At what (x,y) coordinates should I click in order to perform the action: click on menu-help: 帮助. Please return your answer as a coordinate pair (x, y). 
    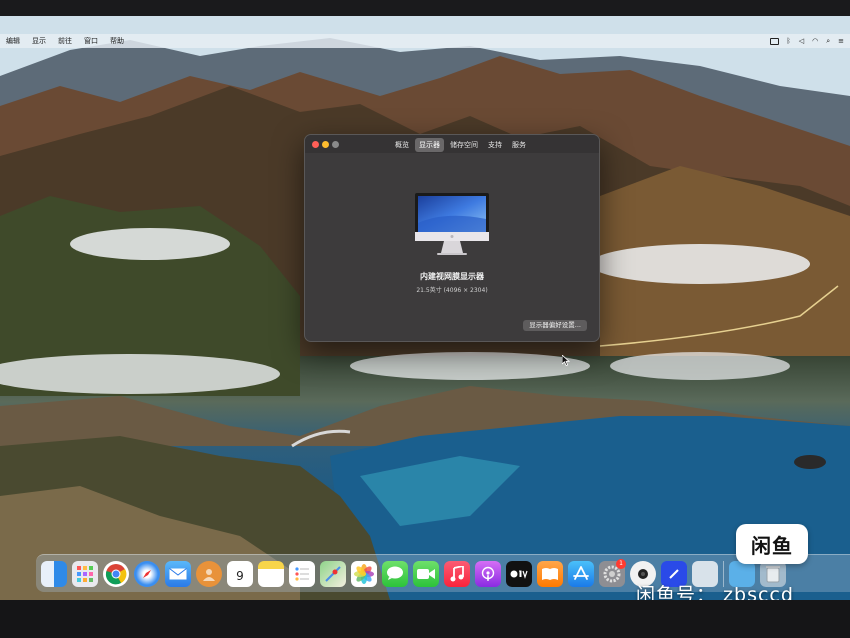
    Looking at the image, I should click on (117, 41).